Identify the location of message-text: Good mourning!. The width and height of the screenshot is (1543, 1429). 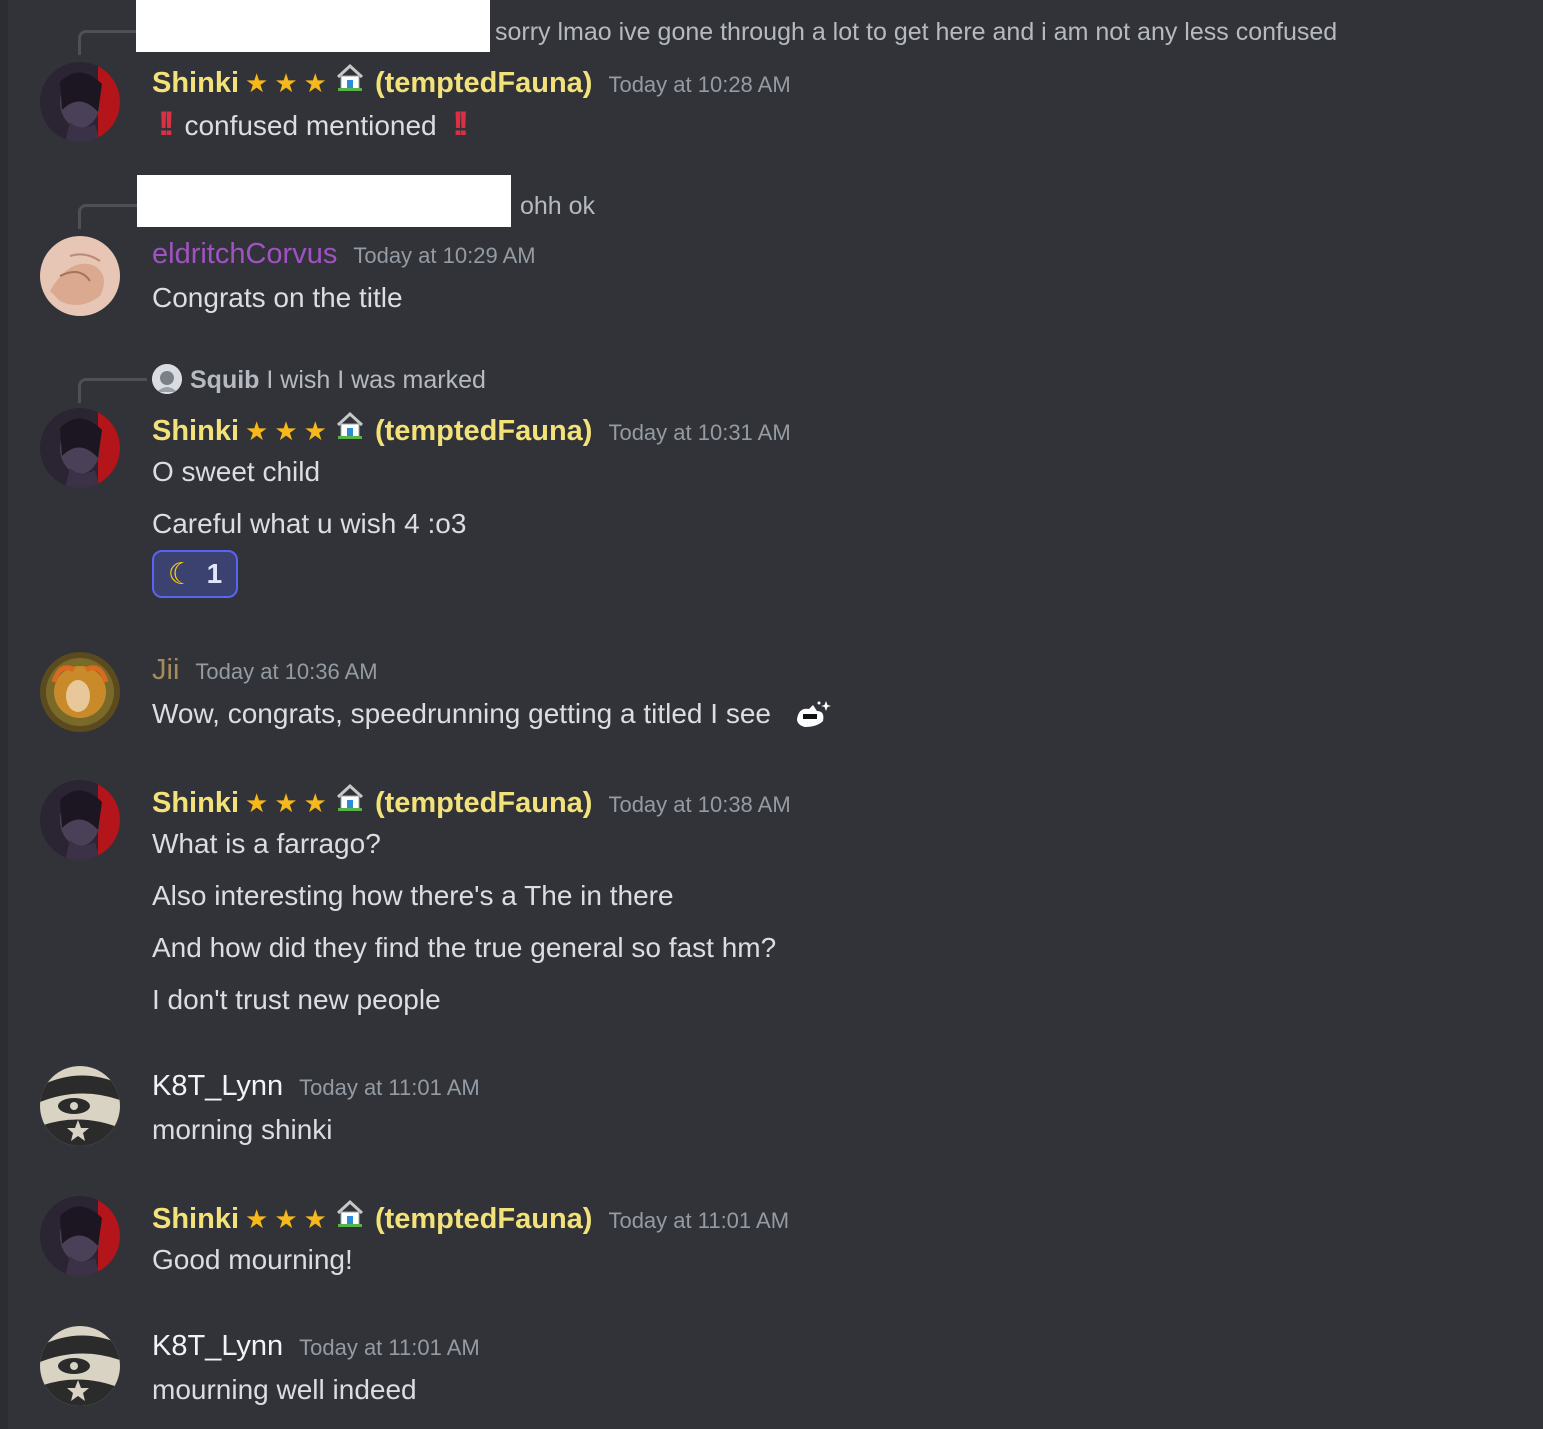
(252, 1259).